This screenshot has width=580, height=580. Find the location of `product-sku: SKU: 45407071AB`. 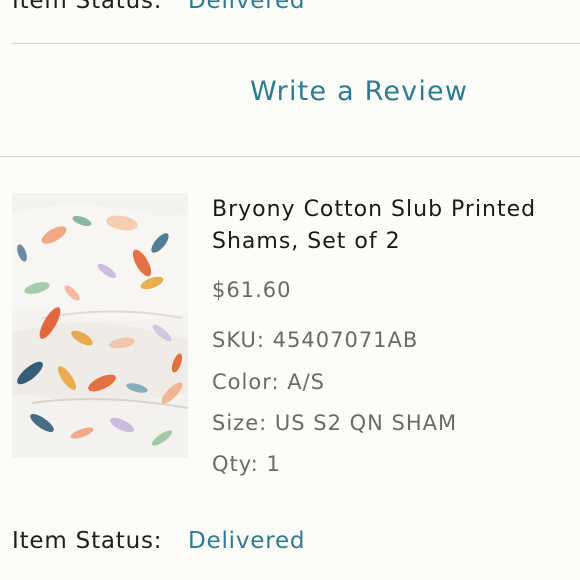

product-sku: SKU: 45407071AB is located at coordinates (315, 340).